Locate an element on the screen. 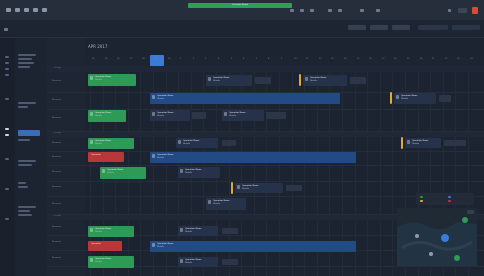 The width and height of the screenshot is (484, 276). day-number: 10 is located at coordinates (295, 59).